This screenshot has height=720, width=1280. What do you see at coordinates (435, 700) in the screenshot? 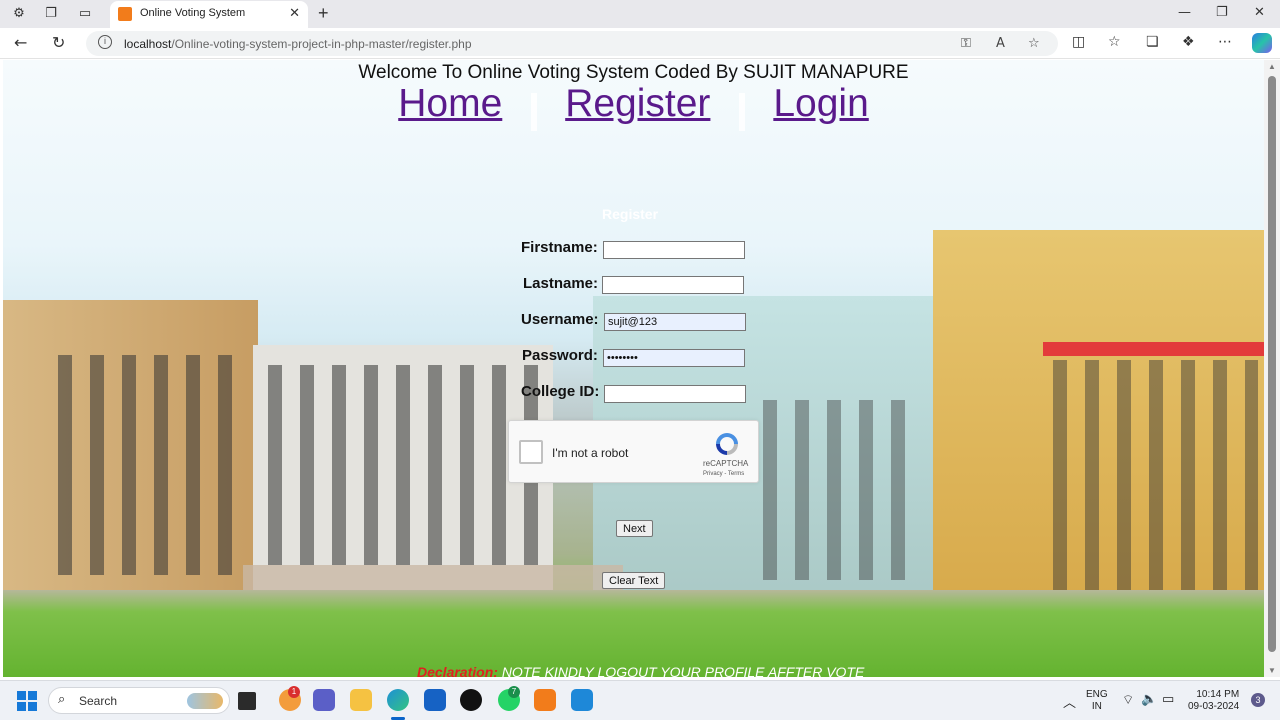
I see `microsoft-store-icon` at bounding box center [435, 700].